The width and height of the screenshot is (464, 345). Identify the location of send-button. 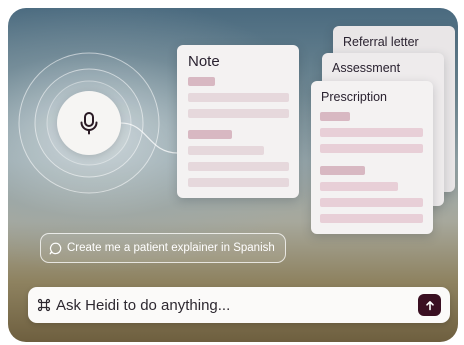
(429, 305).